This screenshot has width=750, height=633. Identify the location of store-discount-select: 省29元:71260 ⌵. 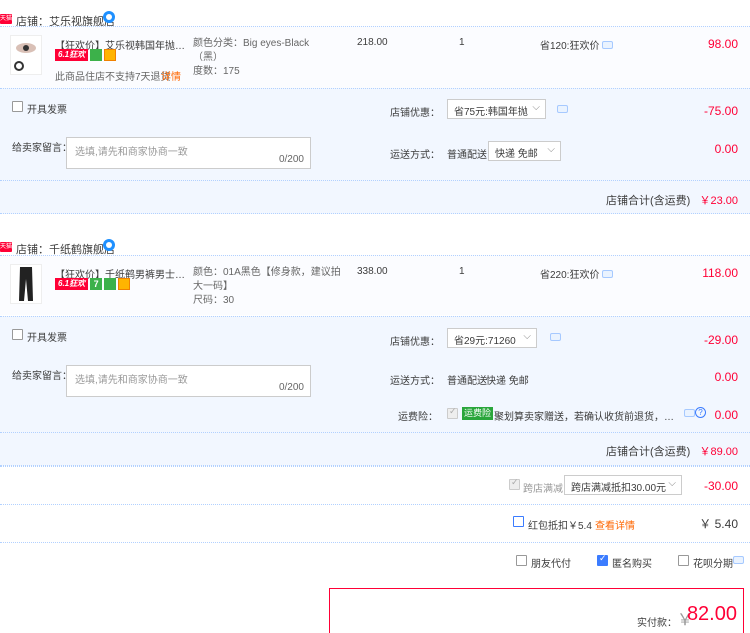
(492, 338).